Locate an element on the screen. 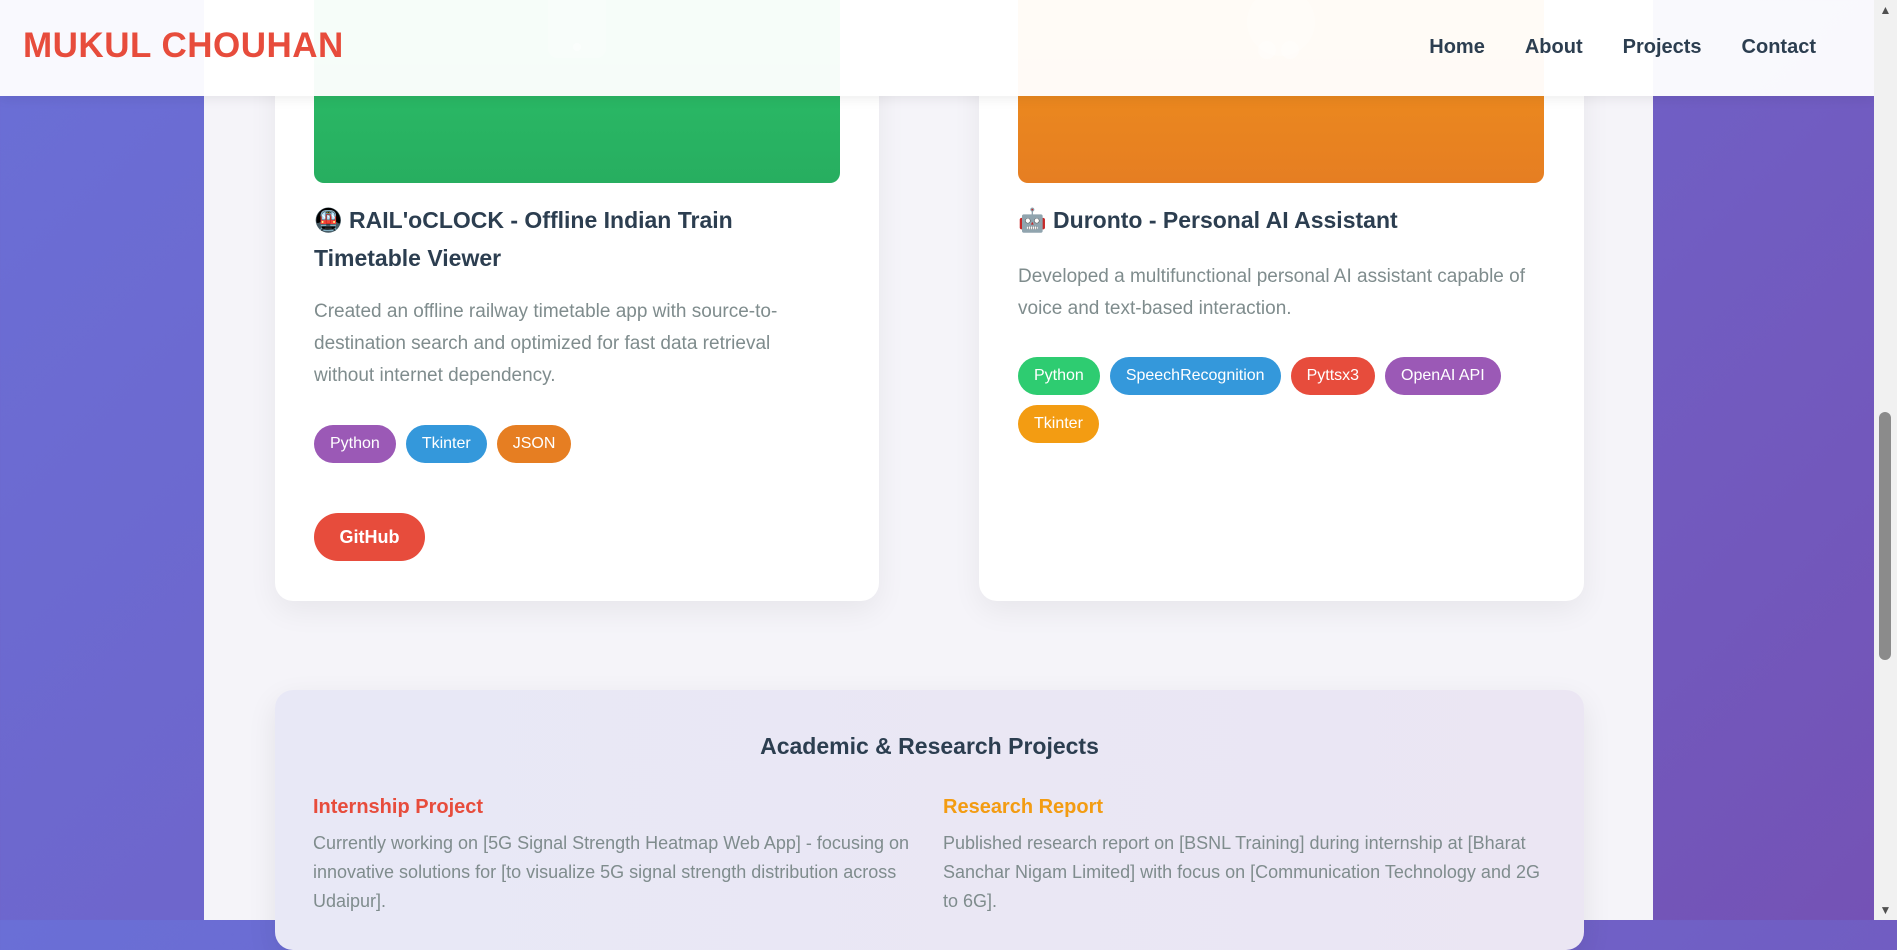 The height and width of the screenshot is (950, 1897). tag-speechrecognition: SpeechRecognition is located at coordinates (1195, 376).